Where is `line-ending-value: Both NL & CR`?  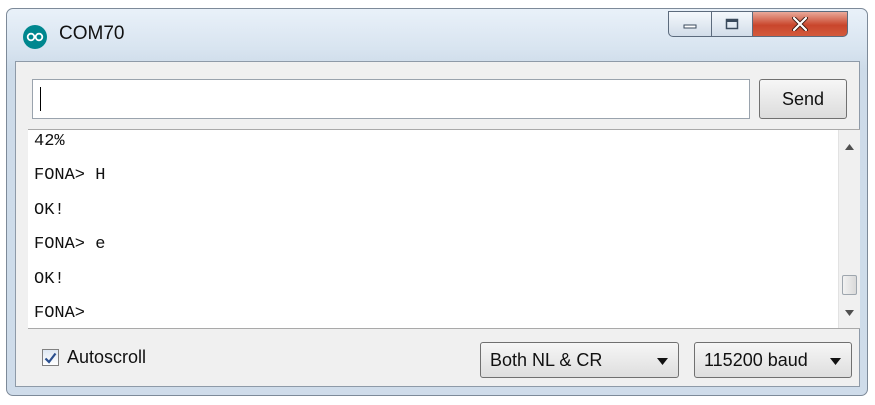 line-ending-value: Both NL & CR is located at coordinates (546, 359).